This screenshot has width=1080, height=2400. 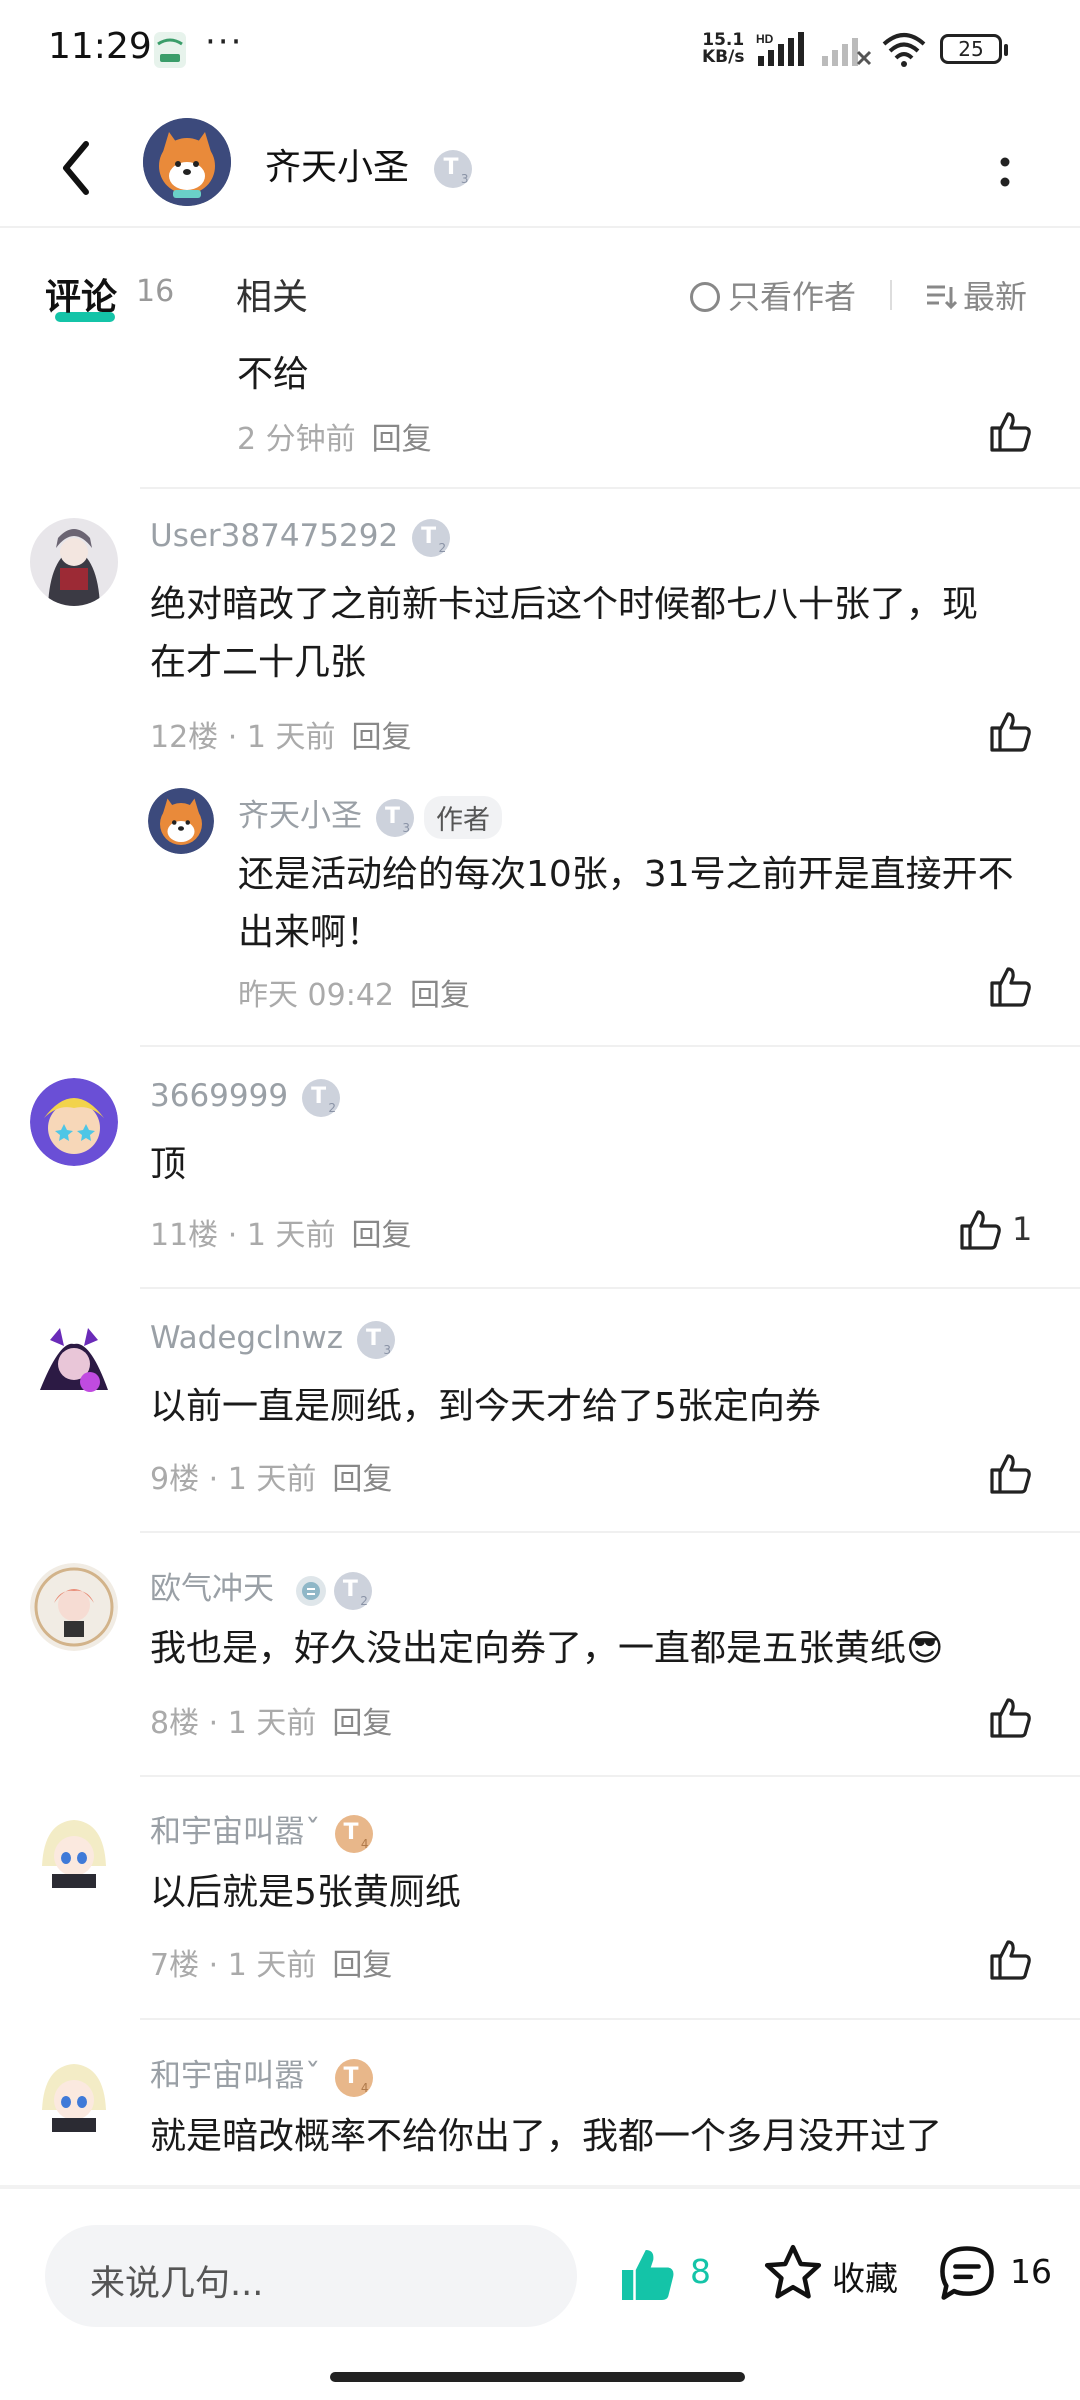 What do you see at coordinates (463, 817) in the screenshot?
I see `author-tag: 作者` at bounding box center [463, 817].